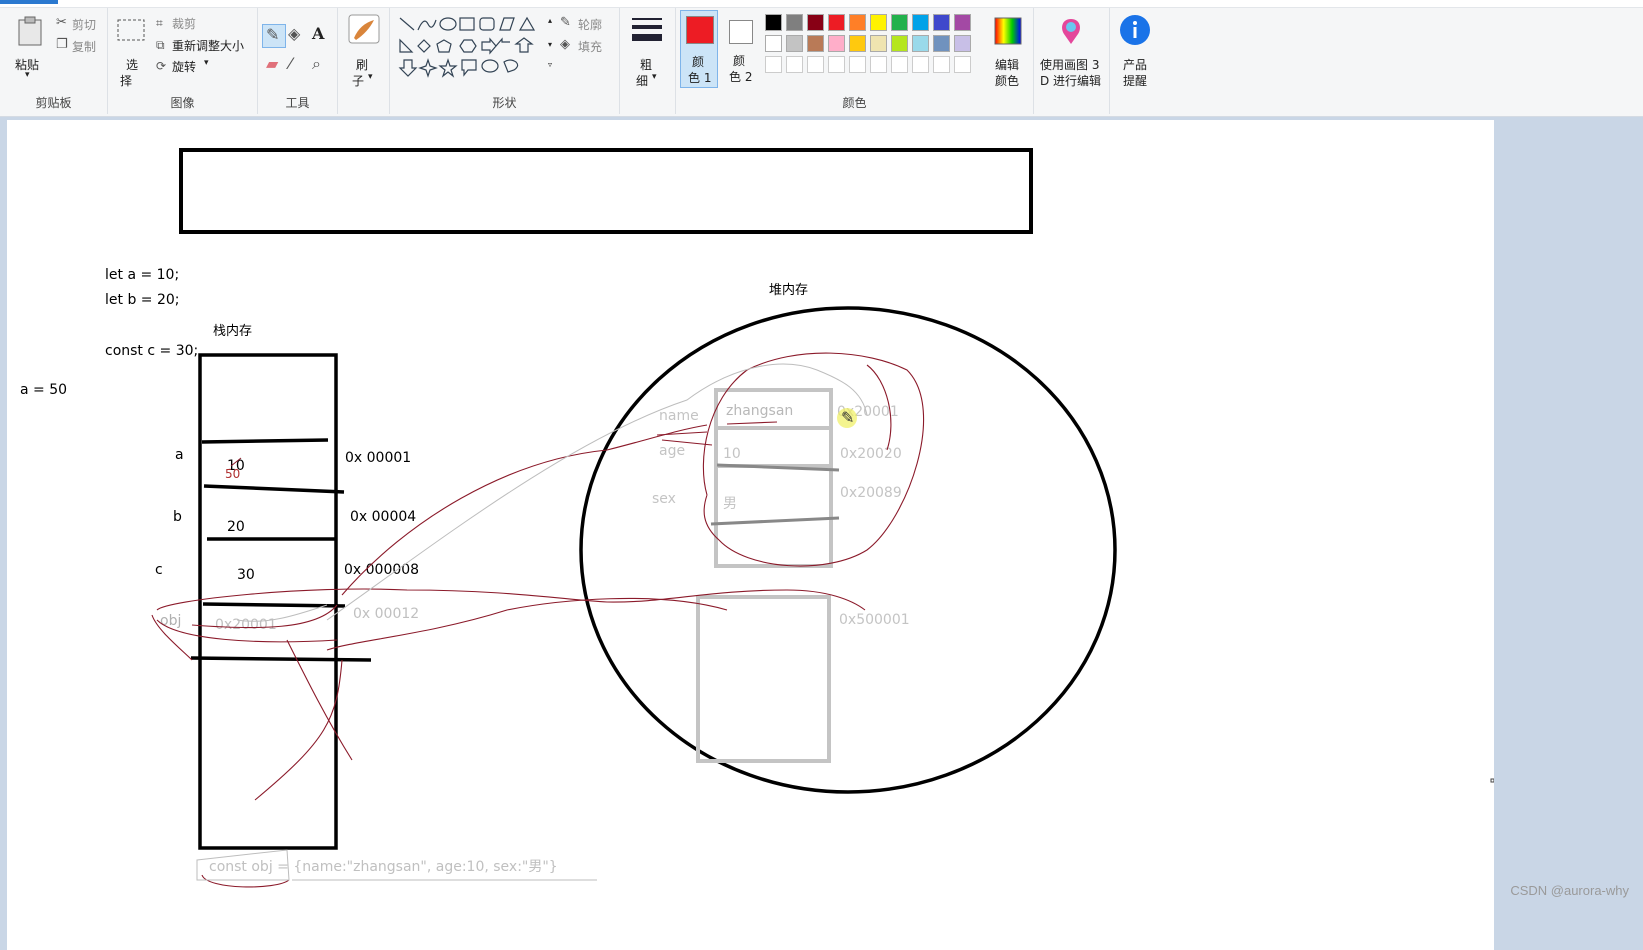  I want to click on rotate-icon: ⟳, so click(161, 66).